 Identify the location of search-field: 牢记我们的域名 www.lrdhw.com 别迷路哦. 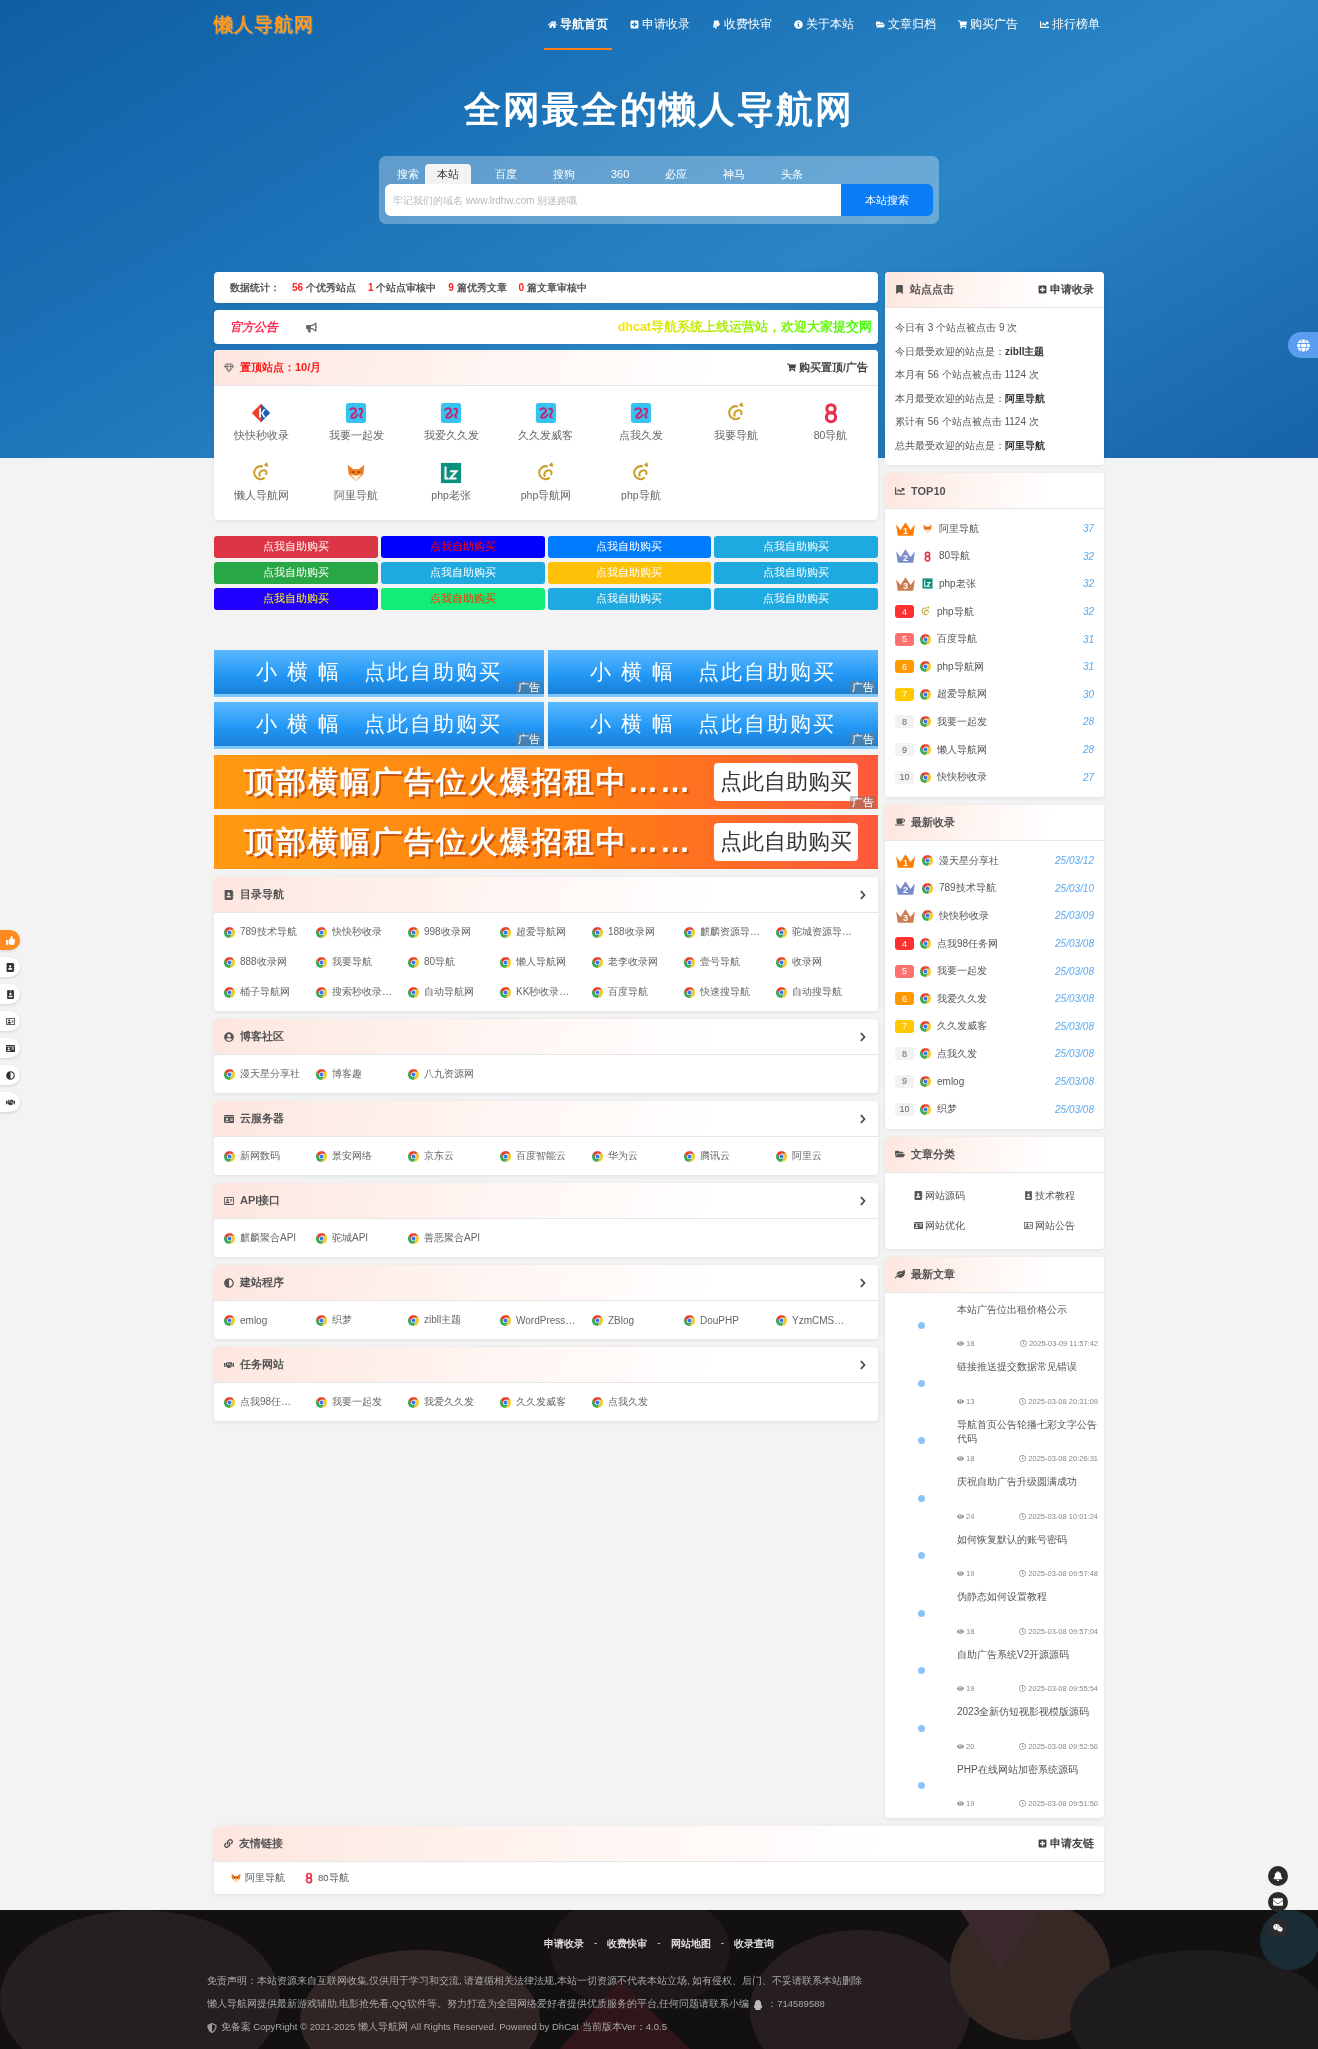
(613, 200).